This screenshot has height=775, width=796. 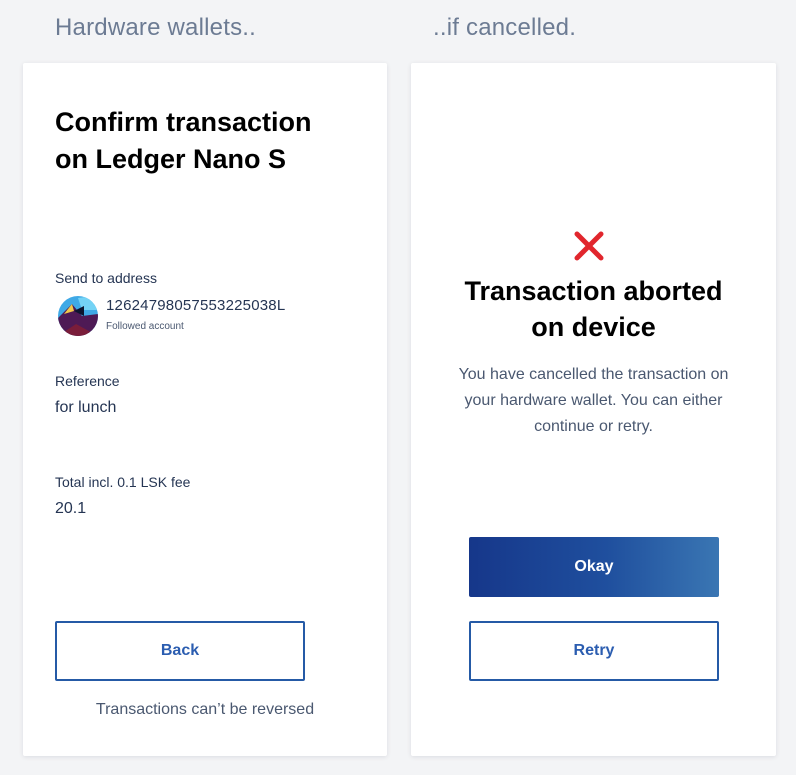 I want to click on cross-icon, so click(x=589, y=246).